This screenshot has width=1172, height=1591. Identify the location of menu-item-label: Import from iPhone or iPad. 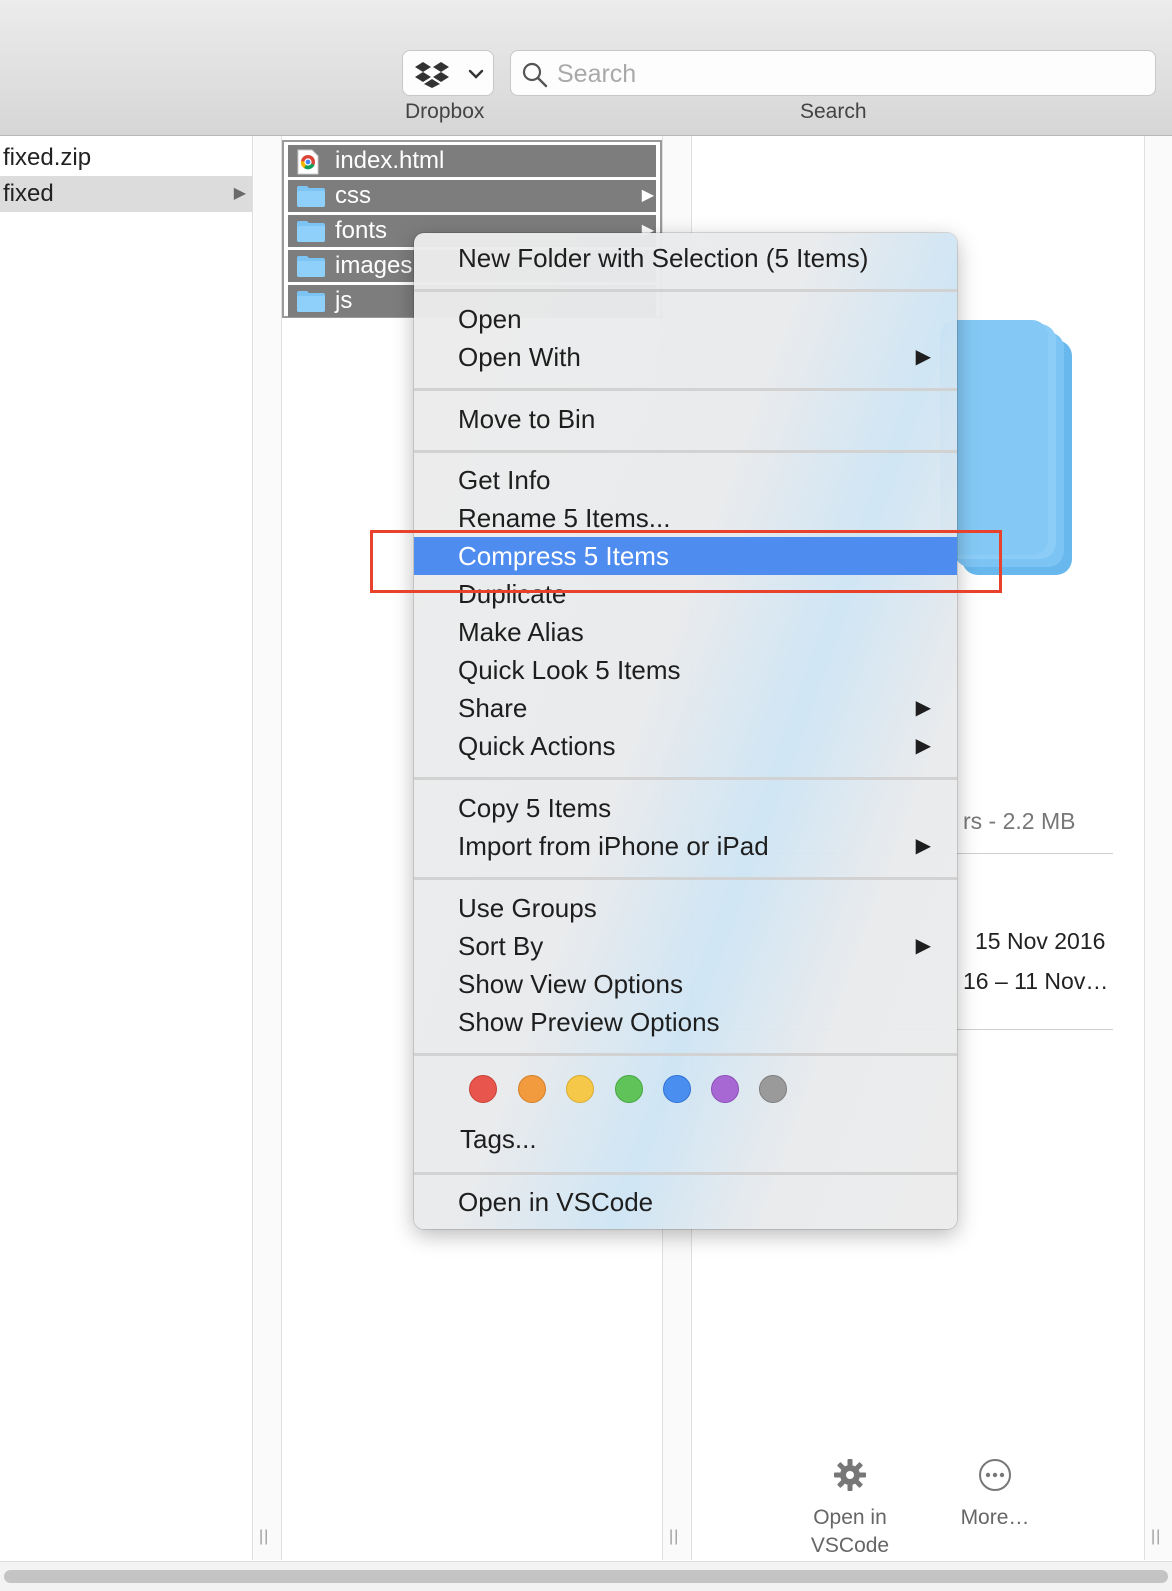
(613, 846).